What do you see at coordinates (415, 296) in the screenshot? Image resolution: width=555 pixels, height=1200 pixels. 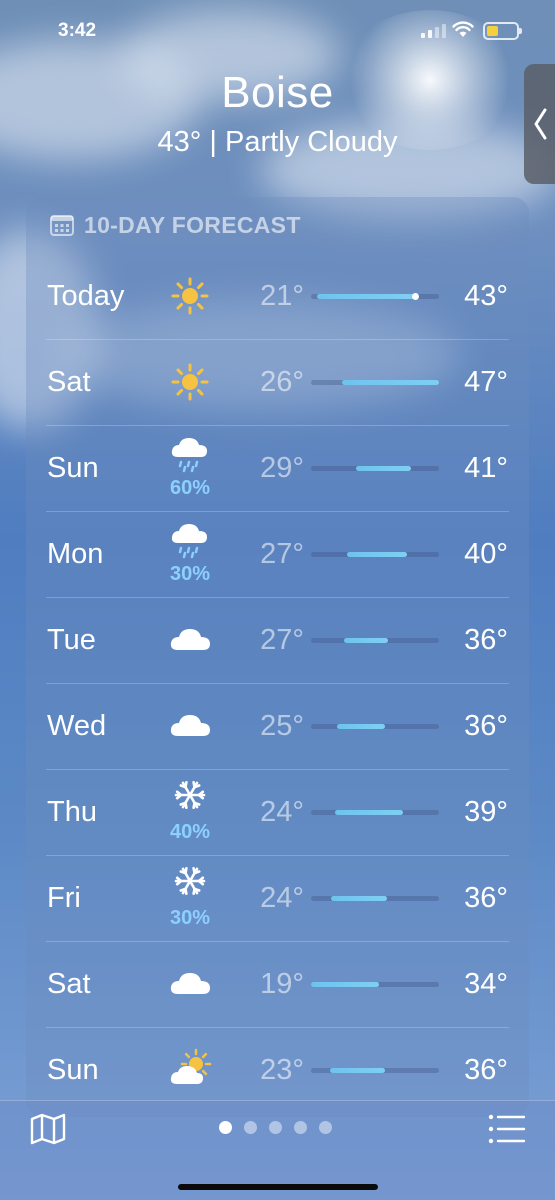 I see `current-temp-dot` at bounding box center [415, 296].